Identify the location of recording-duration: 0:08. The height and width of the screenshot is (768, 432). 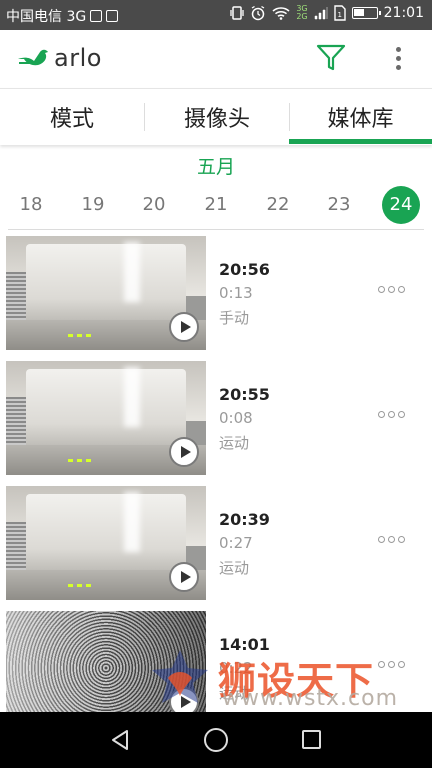
(236, 418).